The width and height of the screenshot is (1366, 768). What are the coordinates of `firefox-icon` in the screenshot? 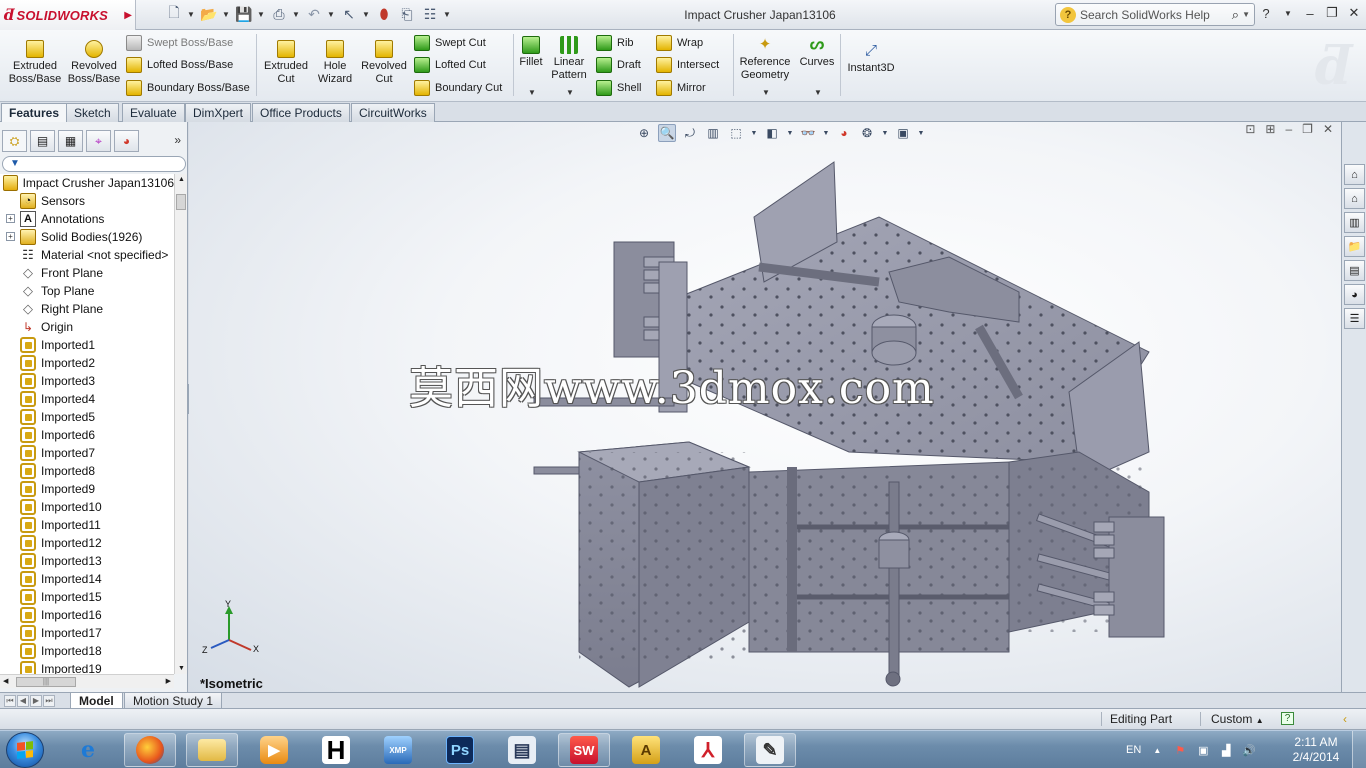 It's located at (150, 750).